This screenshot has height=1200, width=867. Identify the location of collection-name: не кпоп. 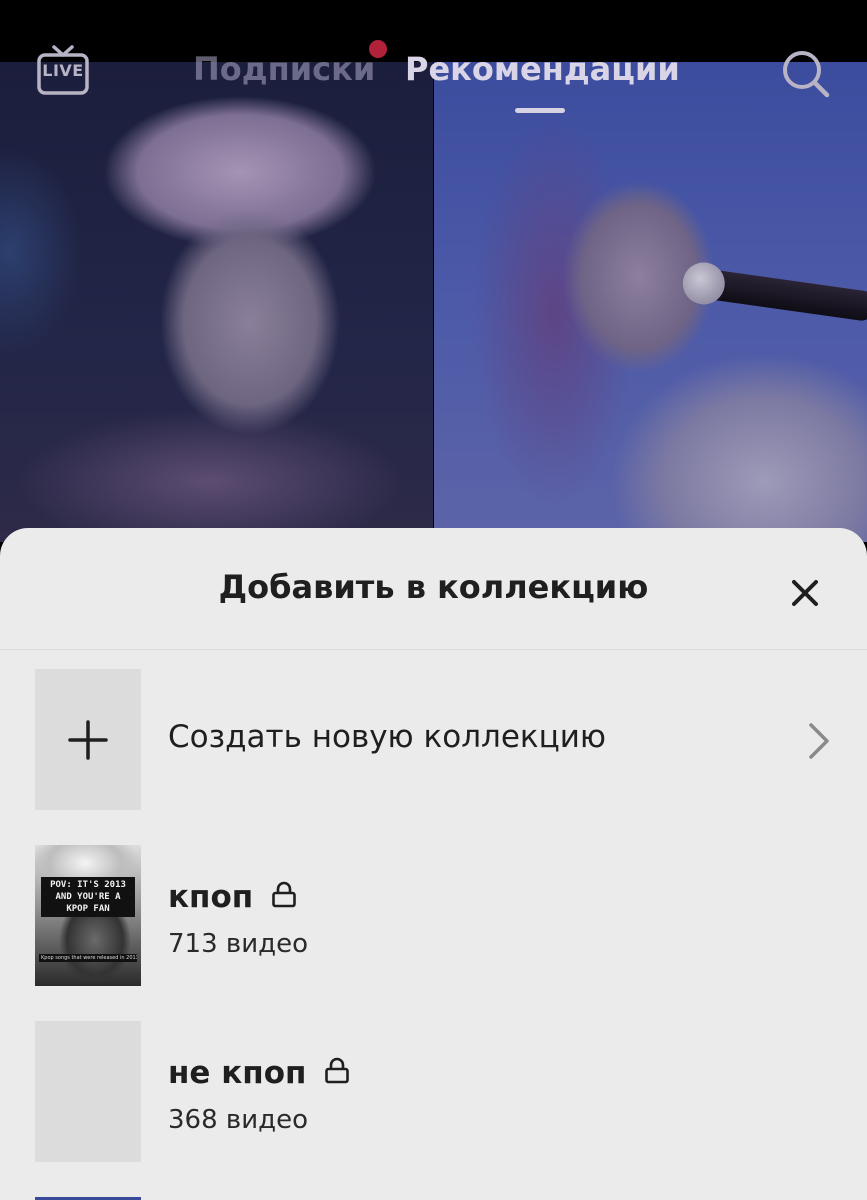
(237, 1073).